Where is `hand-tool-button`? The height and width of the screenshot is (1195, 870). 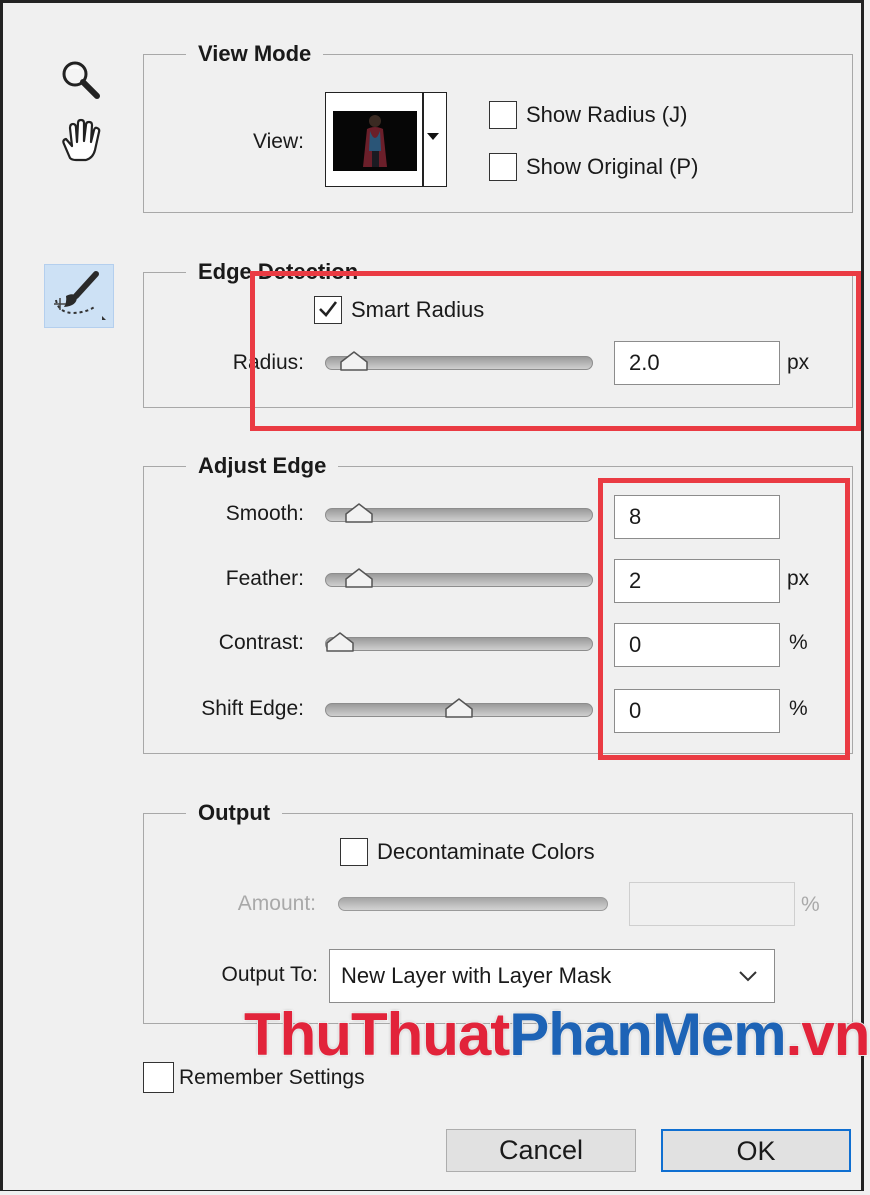 hand-tool-button is located at coordinates (81, 141).